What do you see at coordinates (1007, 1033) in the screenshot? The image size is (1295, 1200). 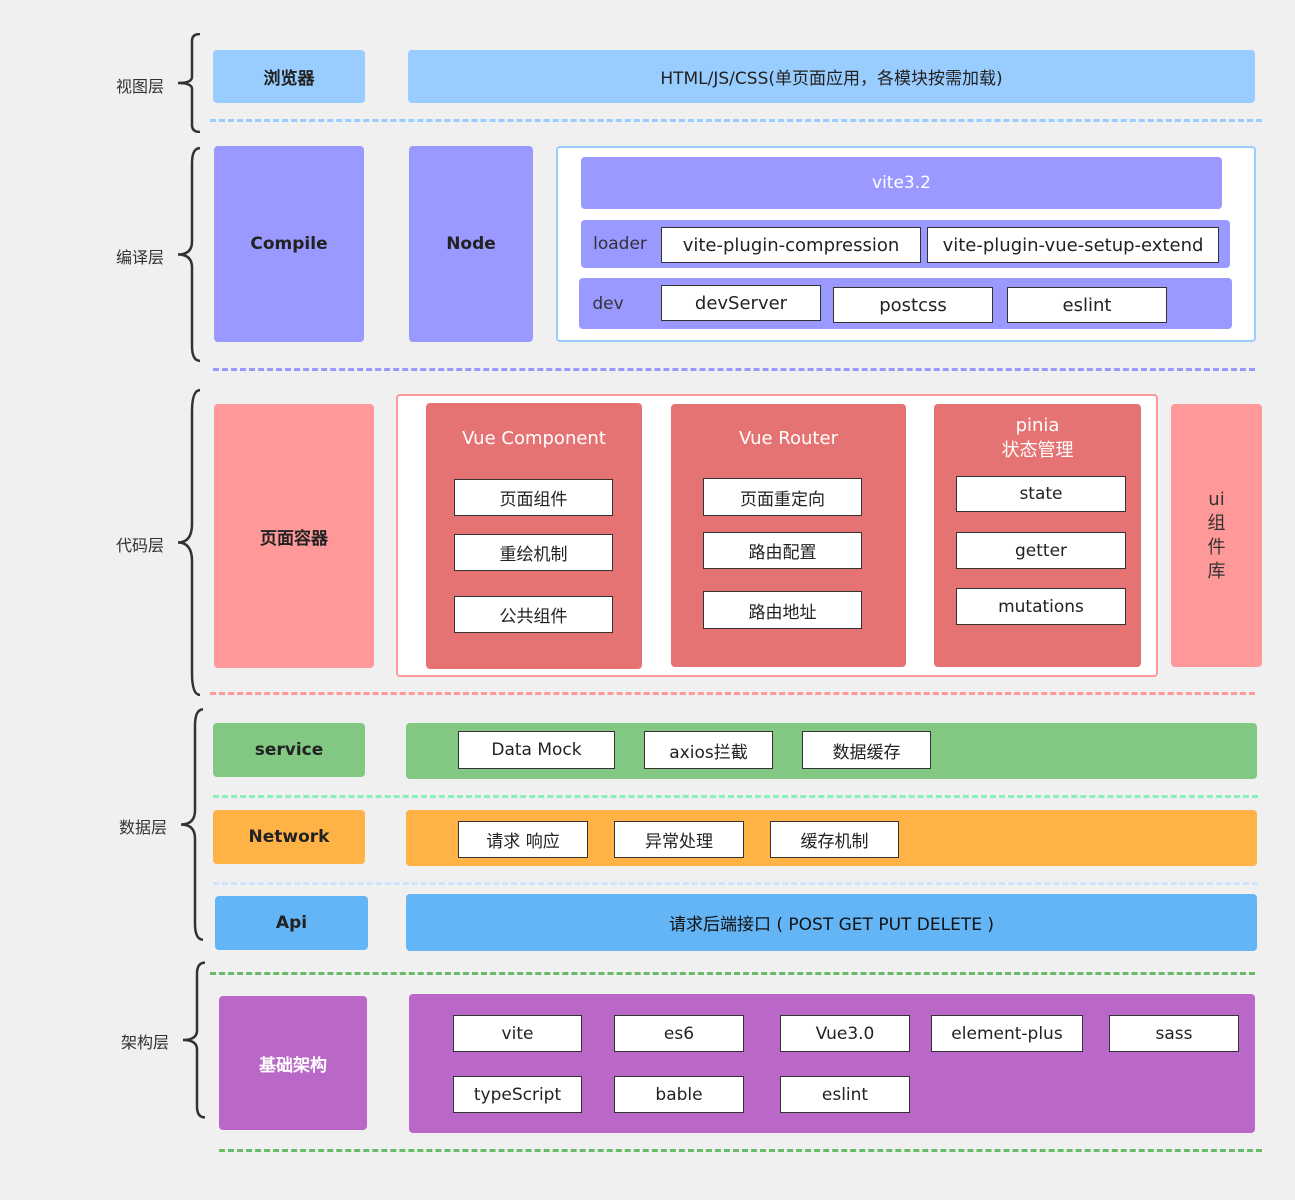 I see `arch-item: element-plus` at bounding box center [1007, 1033].